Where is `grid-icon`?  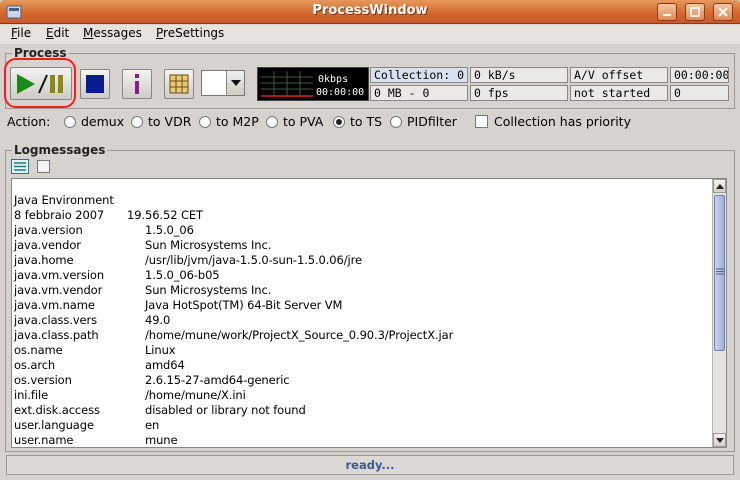 grid-icon is located at coordinates (179, 84).